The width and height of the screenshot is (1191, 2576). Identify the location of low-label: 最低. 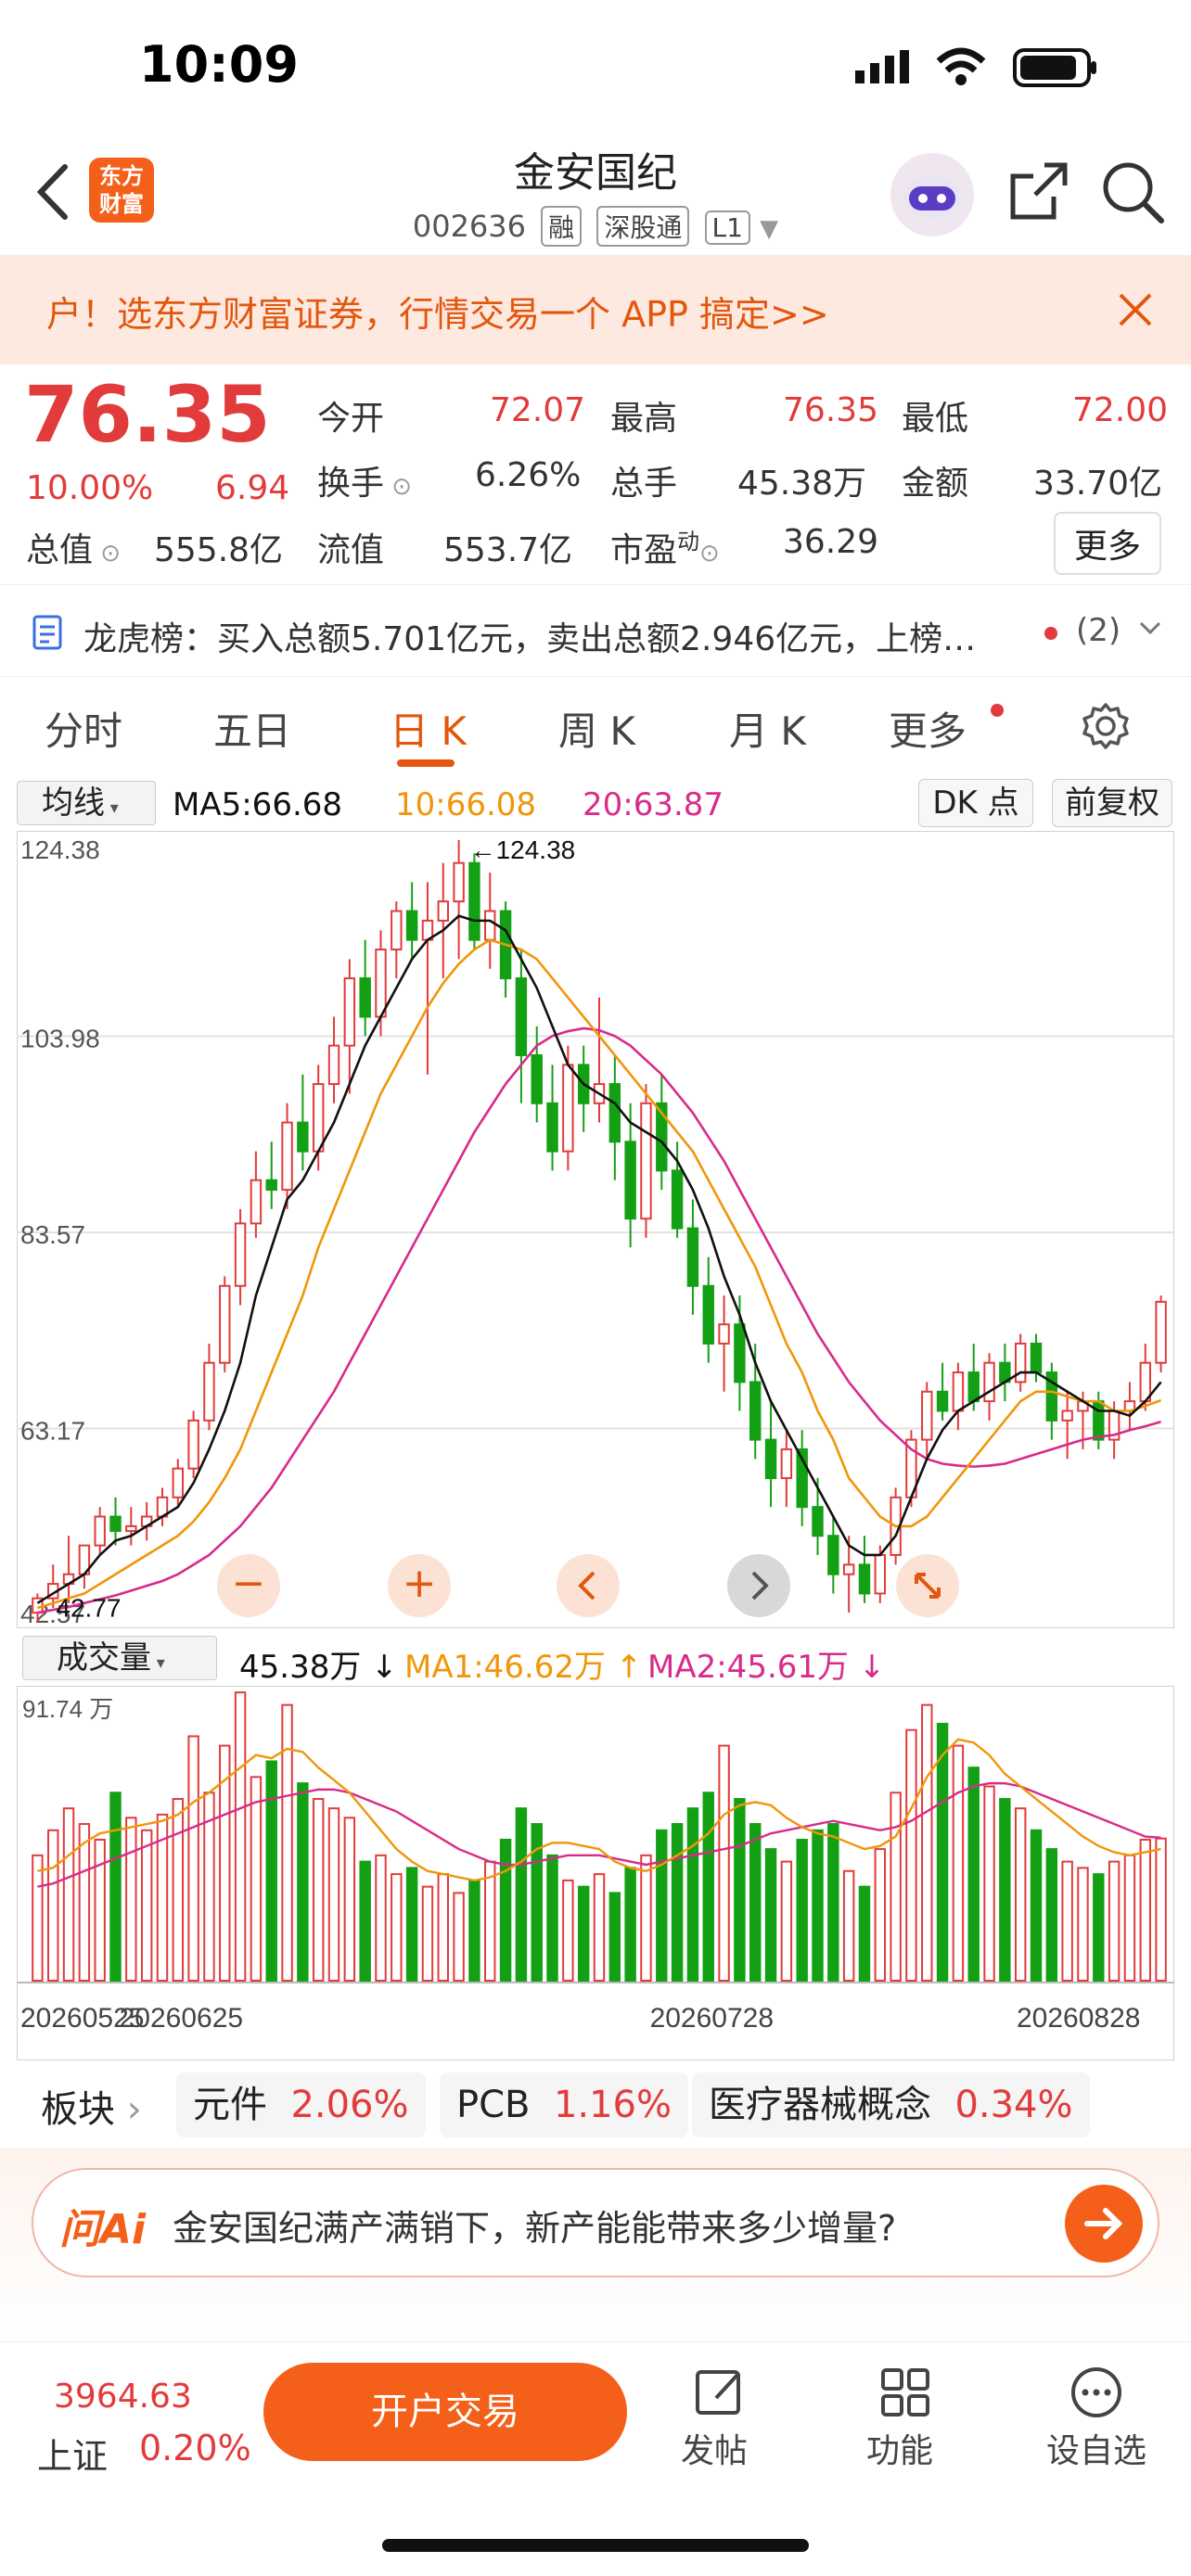
(935, 419).